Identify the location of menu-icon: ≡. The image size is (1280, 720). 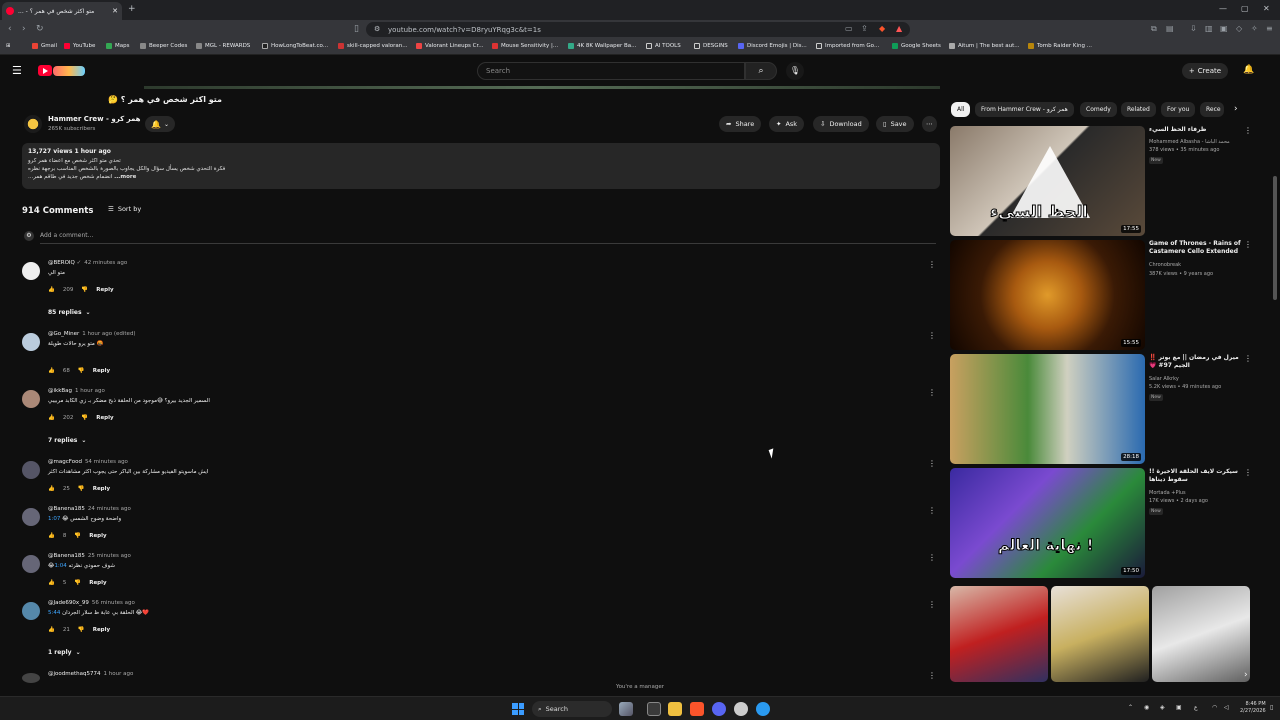
(1269, 28).